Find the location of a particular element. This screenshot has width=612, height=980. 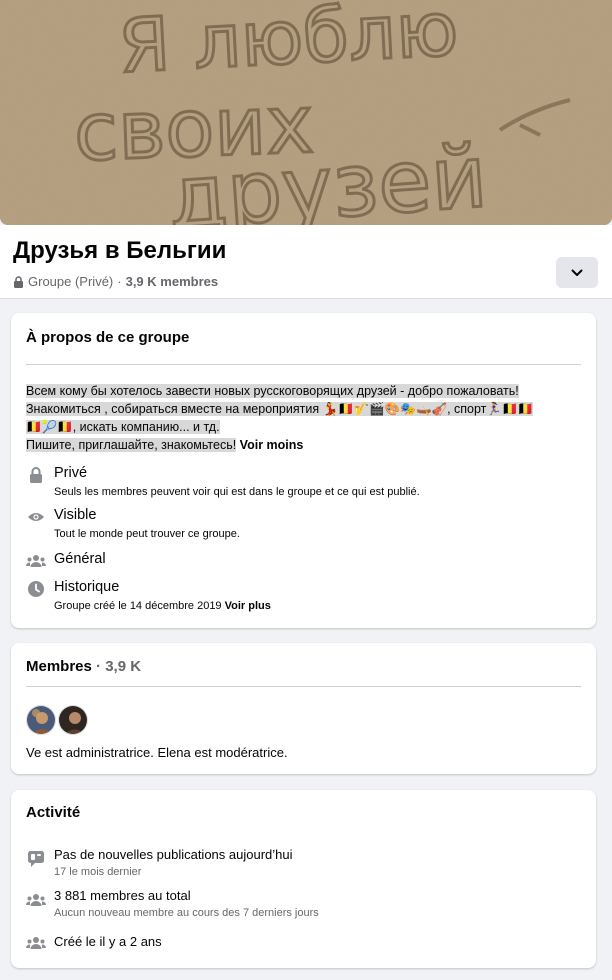

group-name: Друзья в Бельгии is located at coordinates (119, 251).